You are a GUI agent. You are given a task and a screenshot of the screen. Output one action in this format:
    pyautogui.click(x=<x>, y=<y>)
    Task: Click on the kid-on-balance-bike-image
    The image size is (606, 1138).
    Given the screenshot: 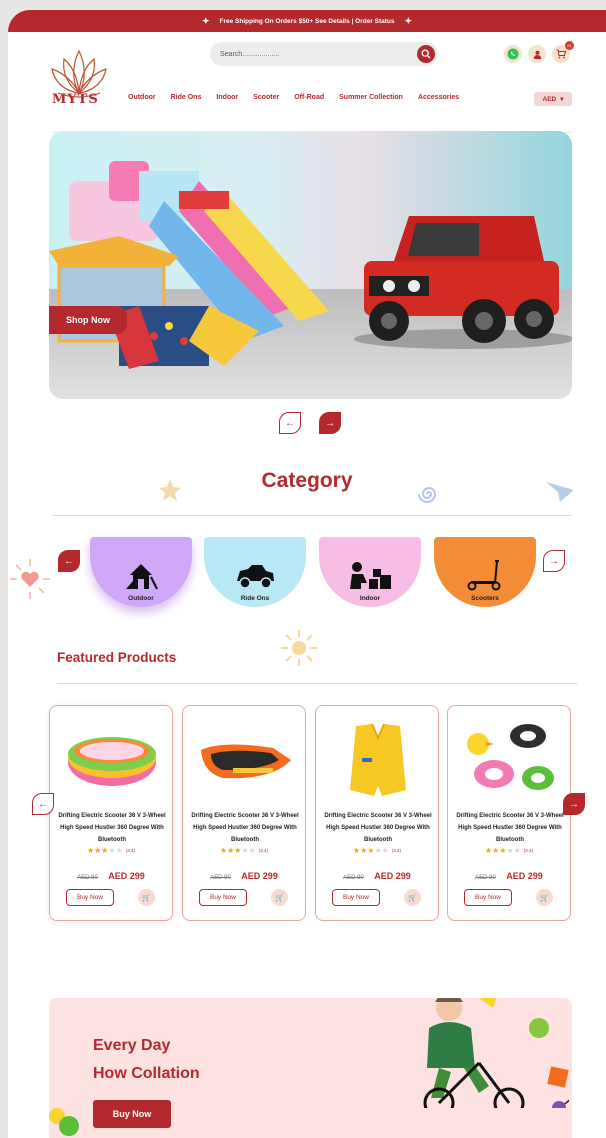 What is the action you would take?
    pyautogui.click(x=496, y=1053)
    